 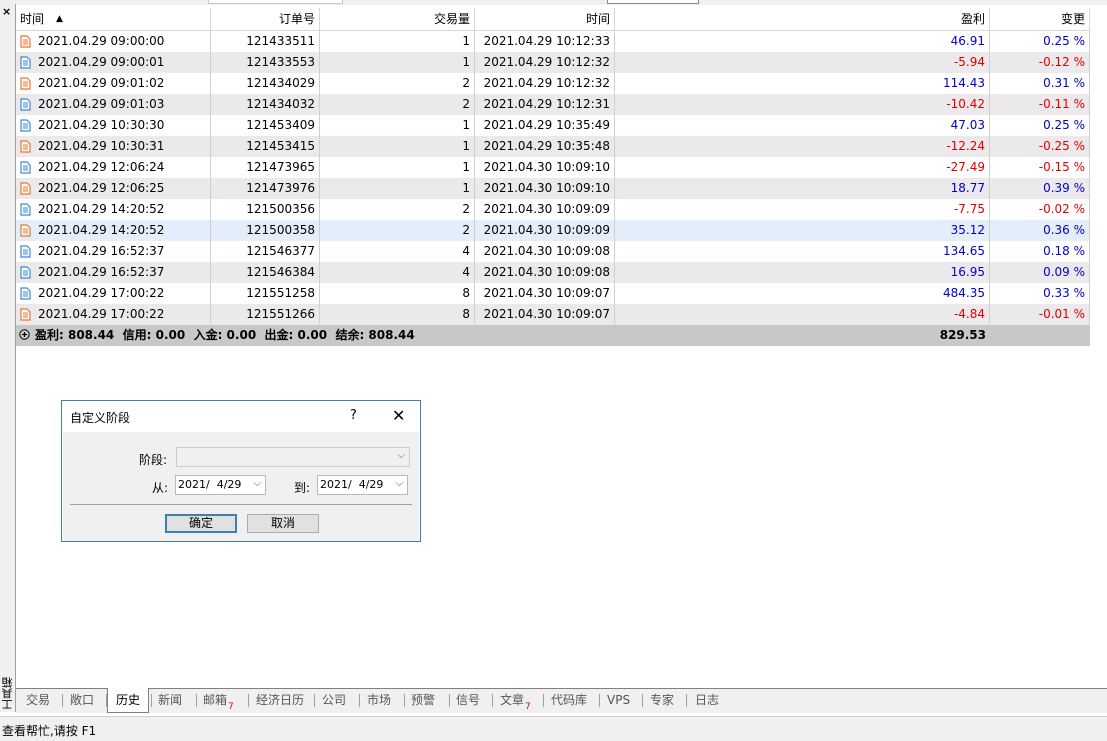 What do you see at coordinates (101, 83) in the screenshot?
I see `cell-time-text: 2021.04.29 09:01:02` at bounding box center [101, 83].